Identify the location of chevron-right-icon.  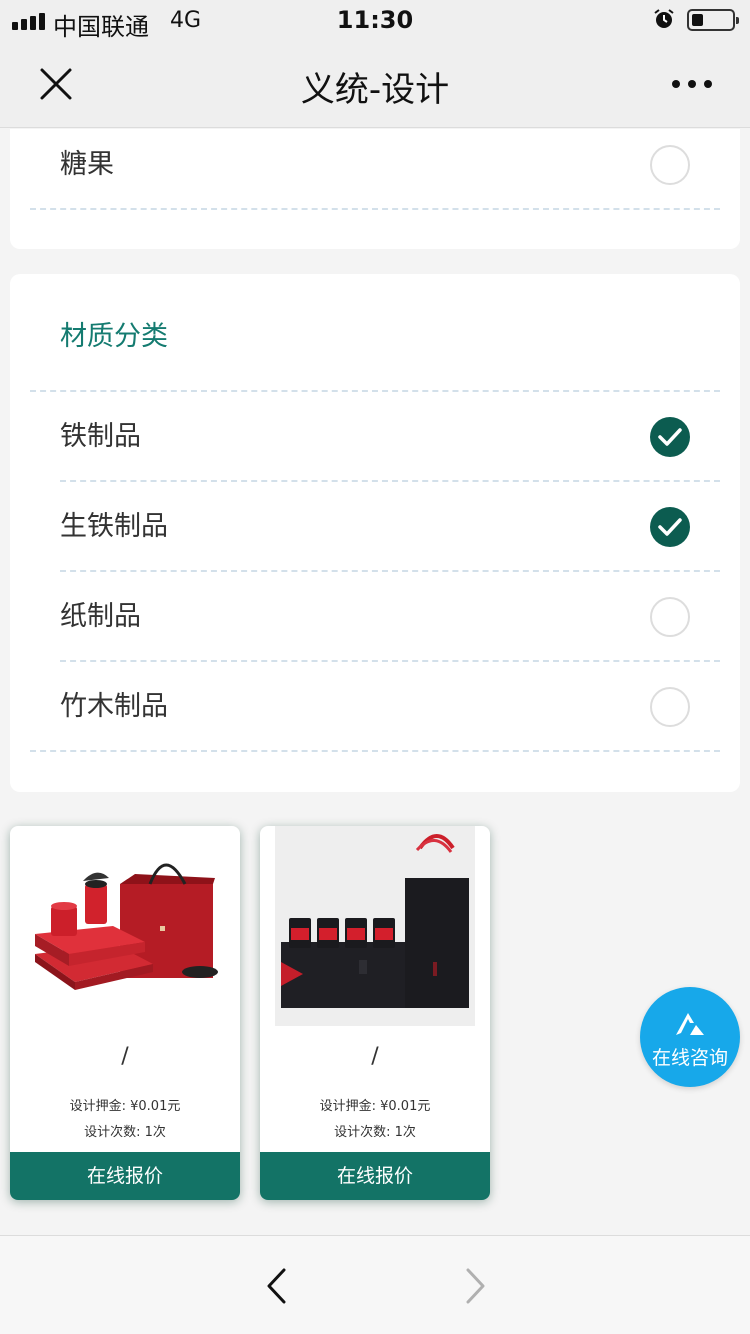
(475, 1286).